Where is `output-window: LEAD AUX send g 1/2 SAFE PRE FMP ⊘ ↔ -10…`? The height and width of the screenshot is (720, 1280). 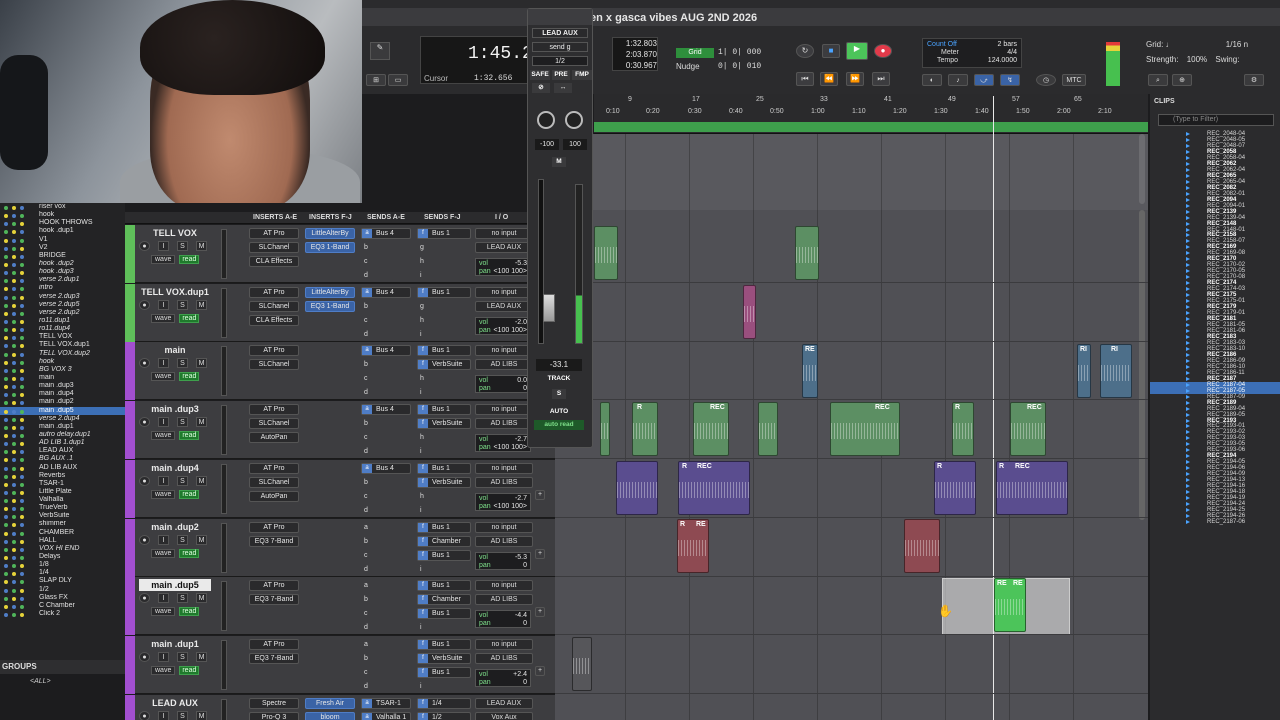 output-window: LEAD AUX send g 1/2 SAFE PRE FMP ⊘ ↔ -10… is located at coordinates (560, 228).